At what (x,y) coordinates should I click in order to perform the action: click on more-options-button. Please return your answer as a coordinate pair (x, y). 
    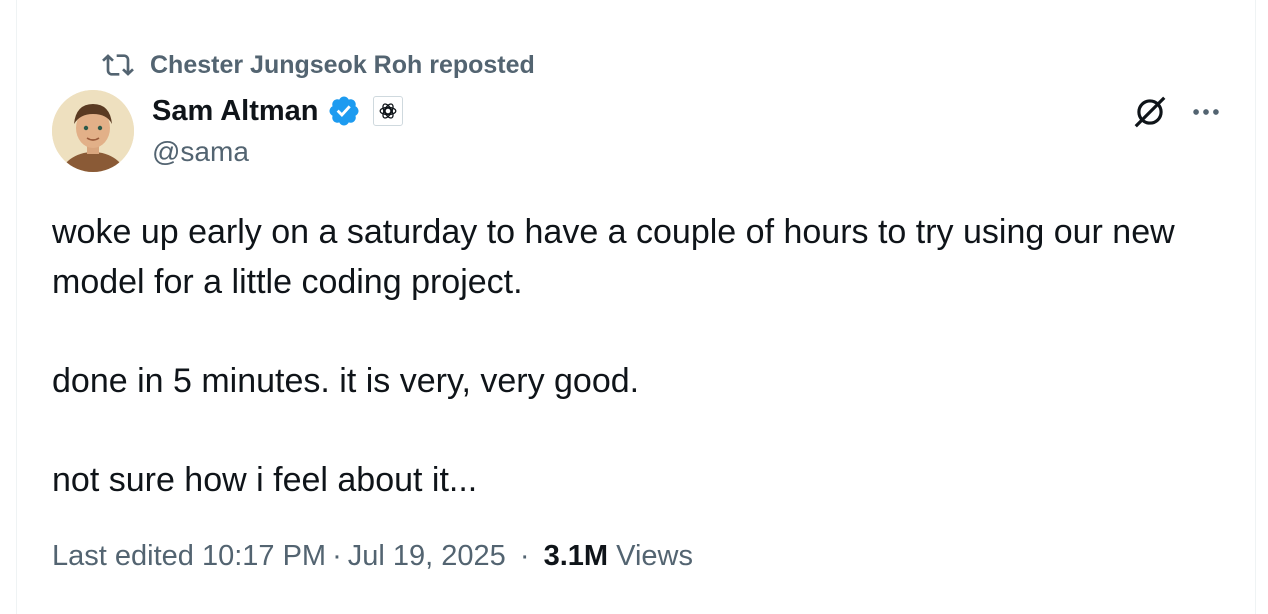
    Looking at the image, I should click on (1206, 112).